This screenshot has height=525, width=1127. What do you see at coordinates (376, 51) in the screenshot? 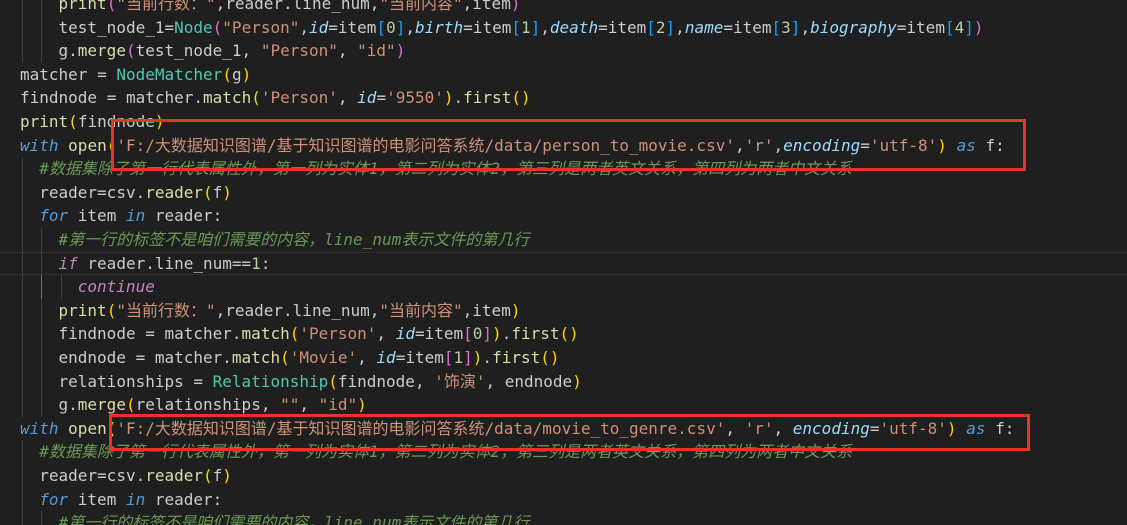
I see `code-token: "id"` at bounding box center [376, 51].